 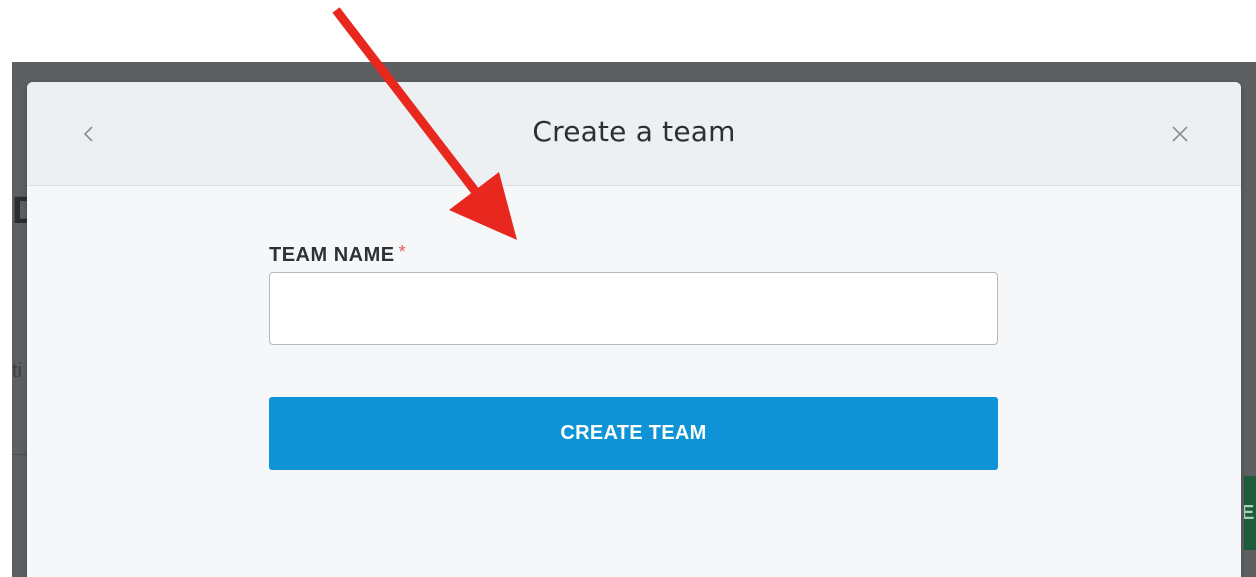 I want to click on team-name-input, so click(x=633, y=308).